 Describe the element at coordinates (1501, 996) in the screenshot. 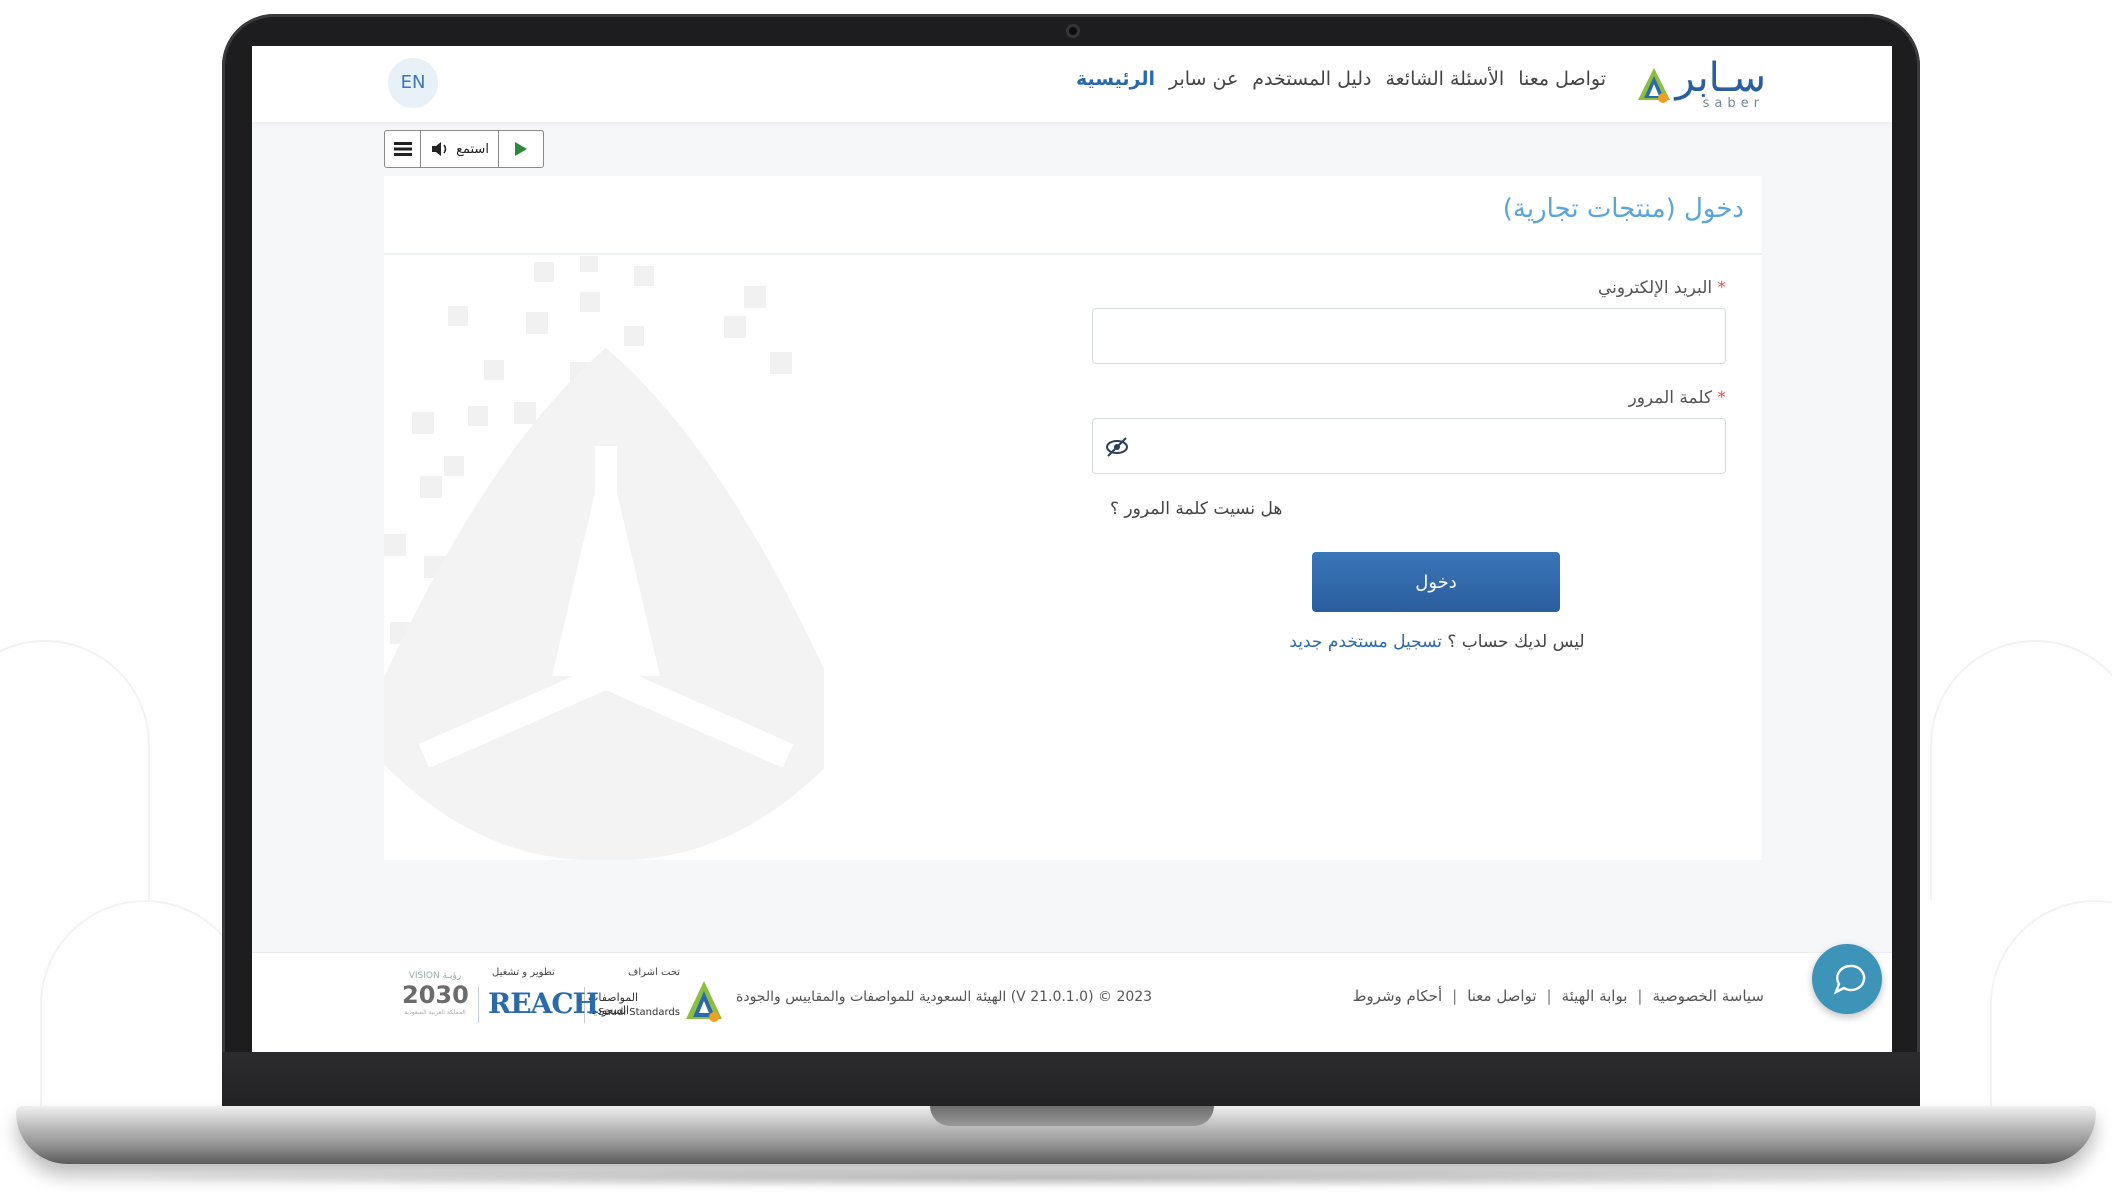

I see `footer-link-contact: تواصل معنا` at that location.